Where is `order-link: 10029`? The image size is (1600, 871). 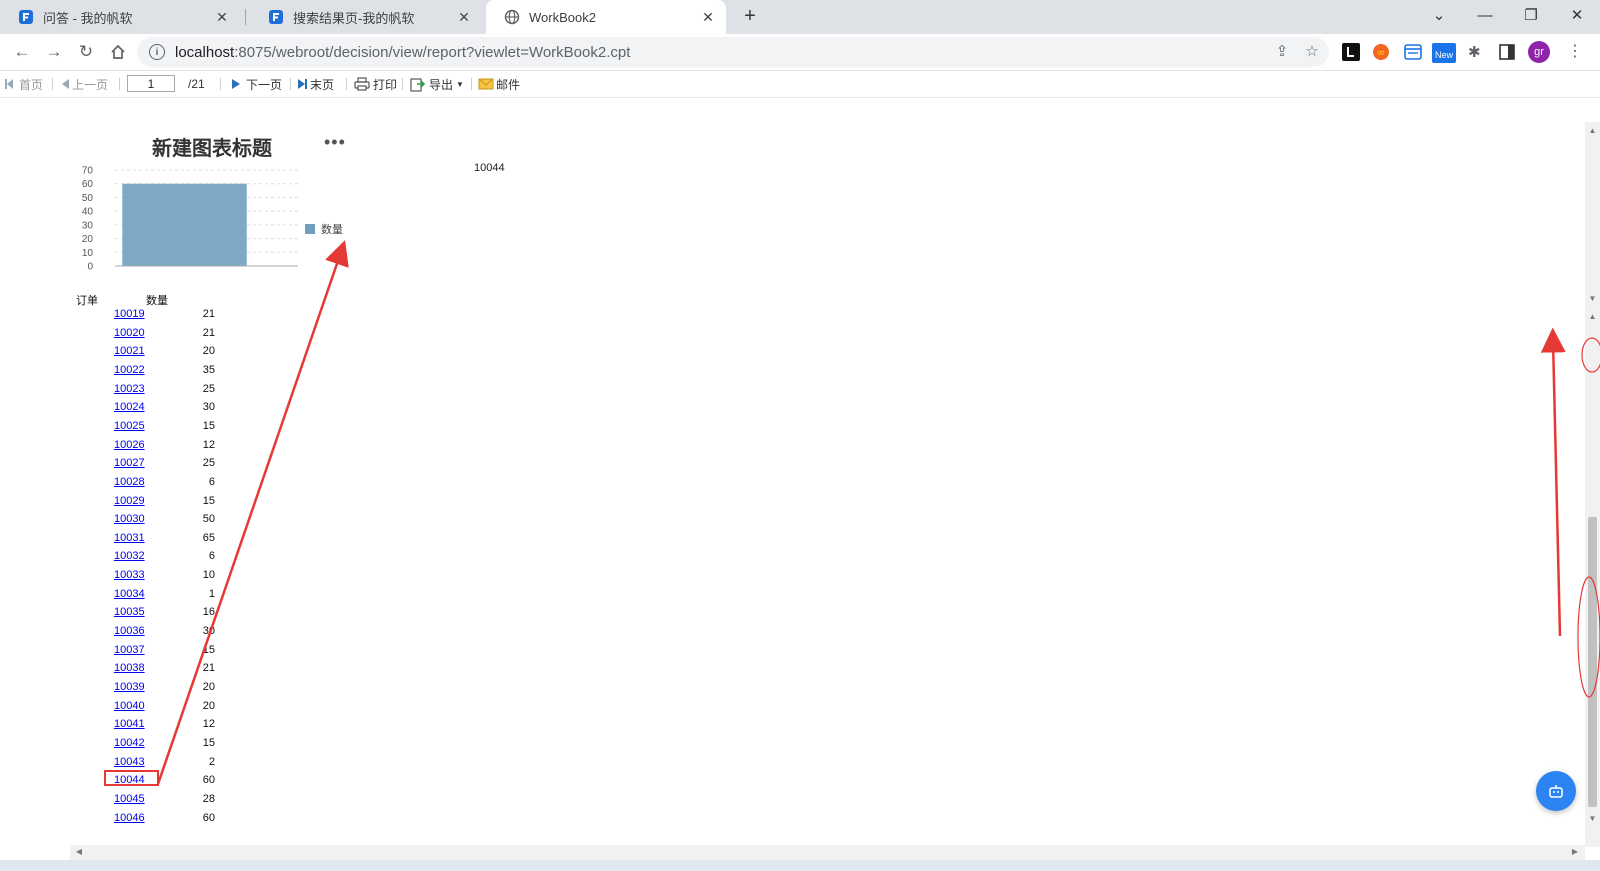 order-link: 10029 is located at coordinates (129, 501).